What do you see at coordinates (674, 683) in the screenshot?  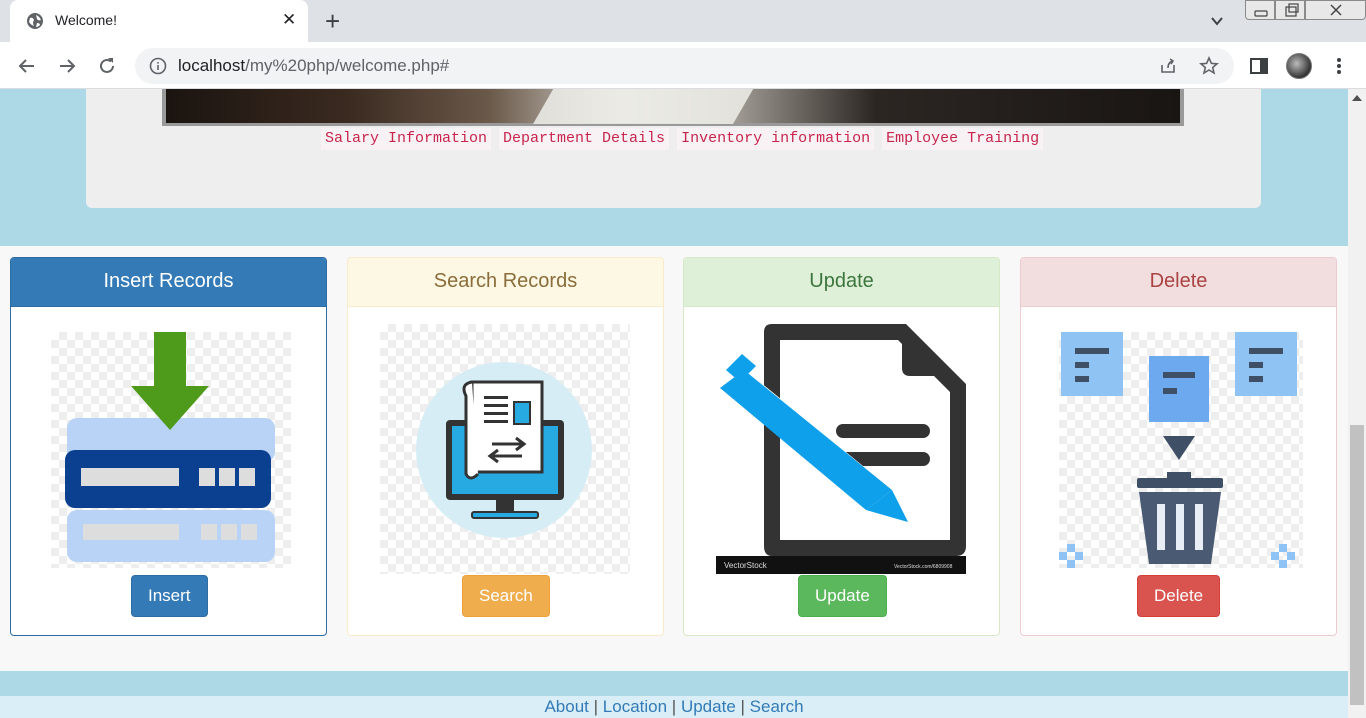 I see `footer-band` at bounding box center [674, 683].